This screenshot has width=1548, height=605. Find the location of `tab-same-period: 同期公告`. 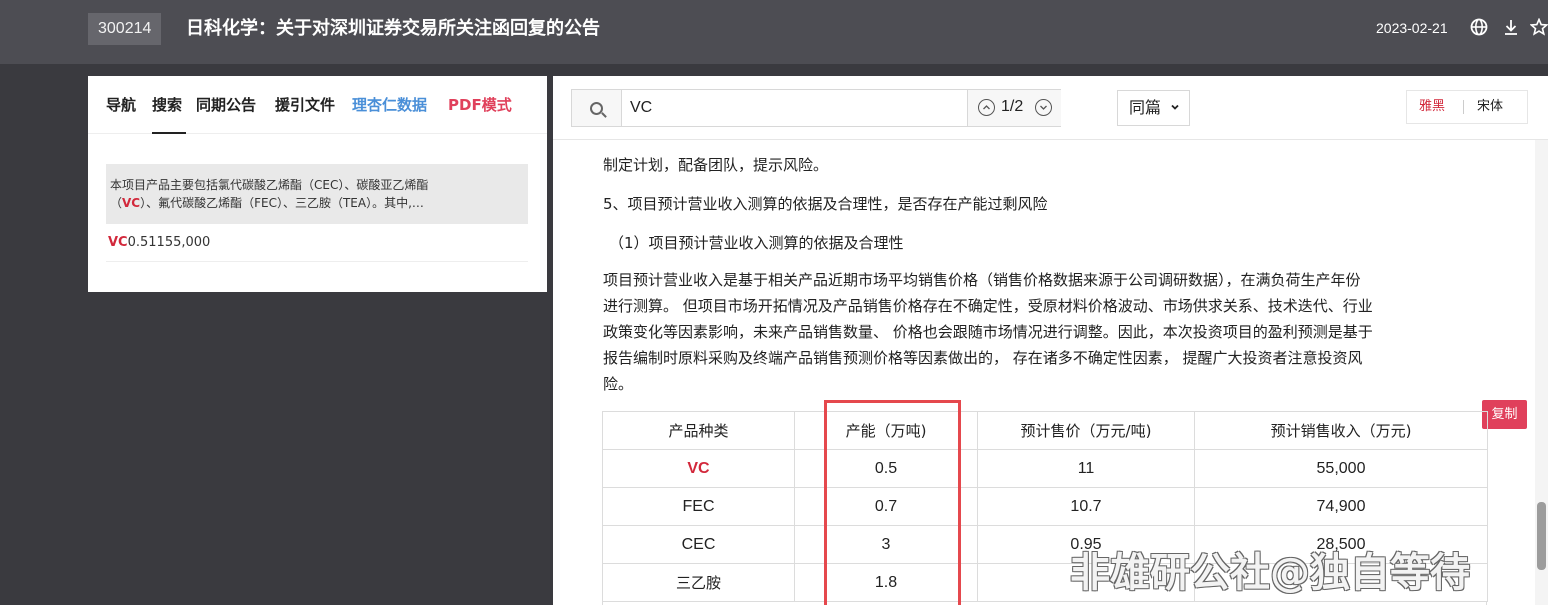

tab-same-period: 同期公告 is located at coordinates (226, 104).